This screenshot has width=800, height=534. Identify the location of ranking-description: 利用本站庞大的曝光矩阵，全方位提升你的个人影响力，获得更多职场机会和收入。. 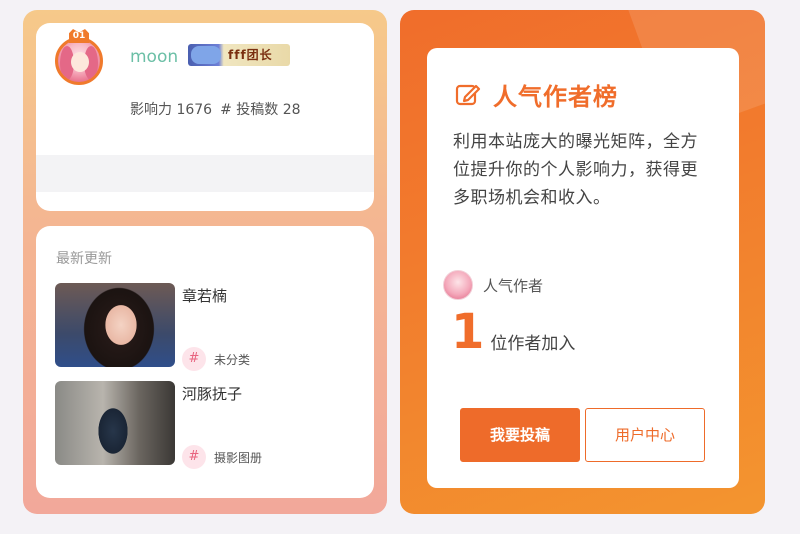
(575, 170).